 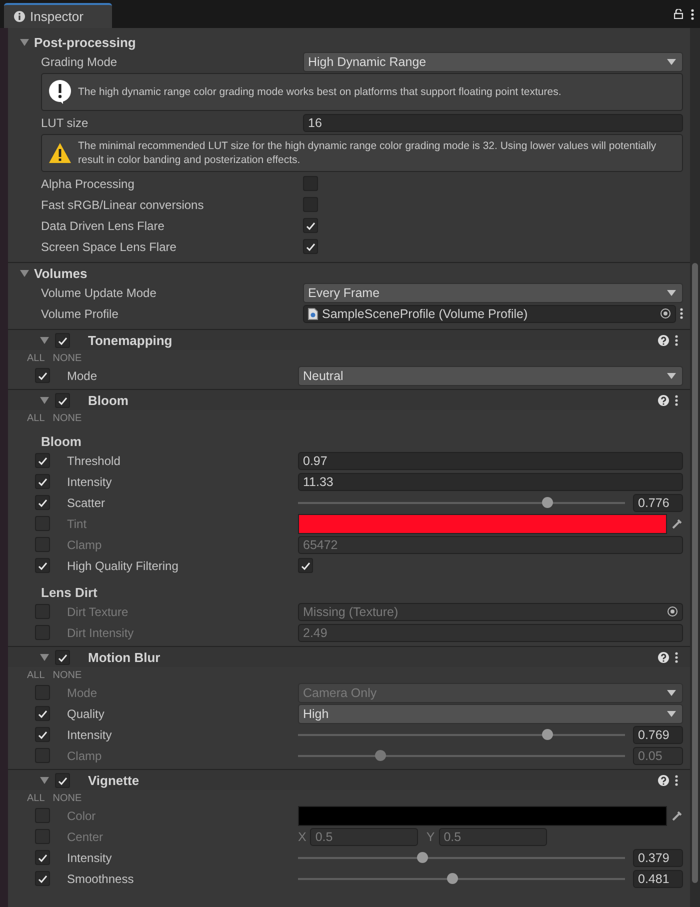 I want to click on scrollbar, so click(x=695, y=467).